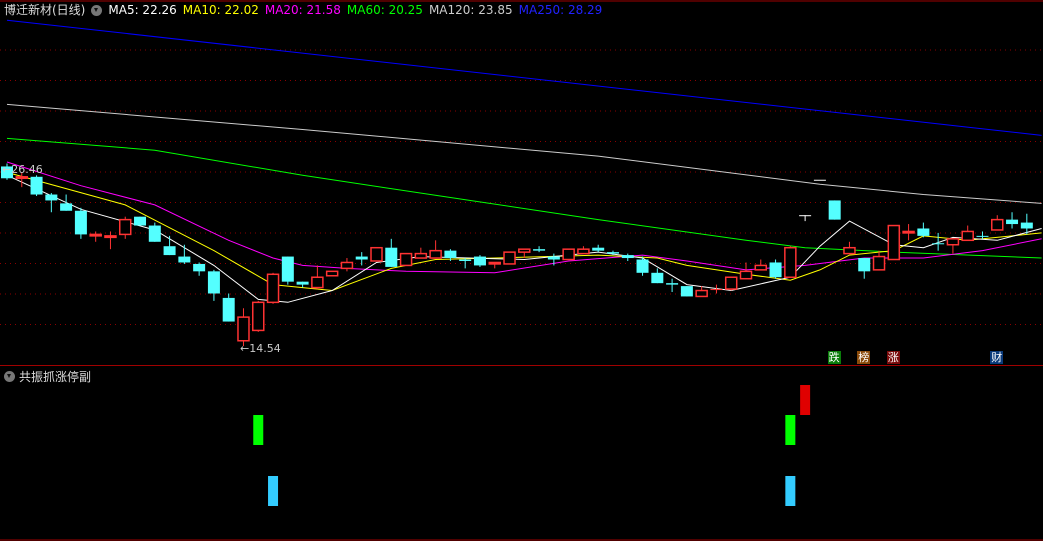 Image resolution: width=1043 pixels, height=541 pixels. I want to click on event-marker: 跌, so click(834, 357).